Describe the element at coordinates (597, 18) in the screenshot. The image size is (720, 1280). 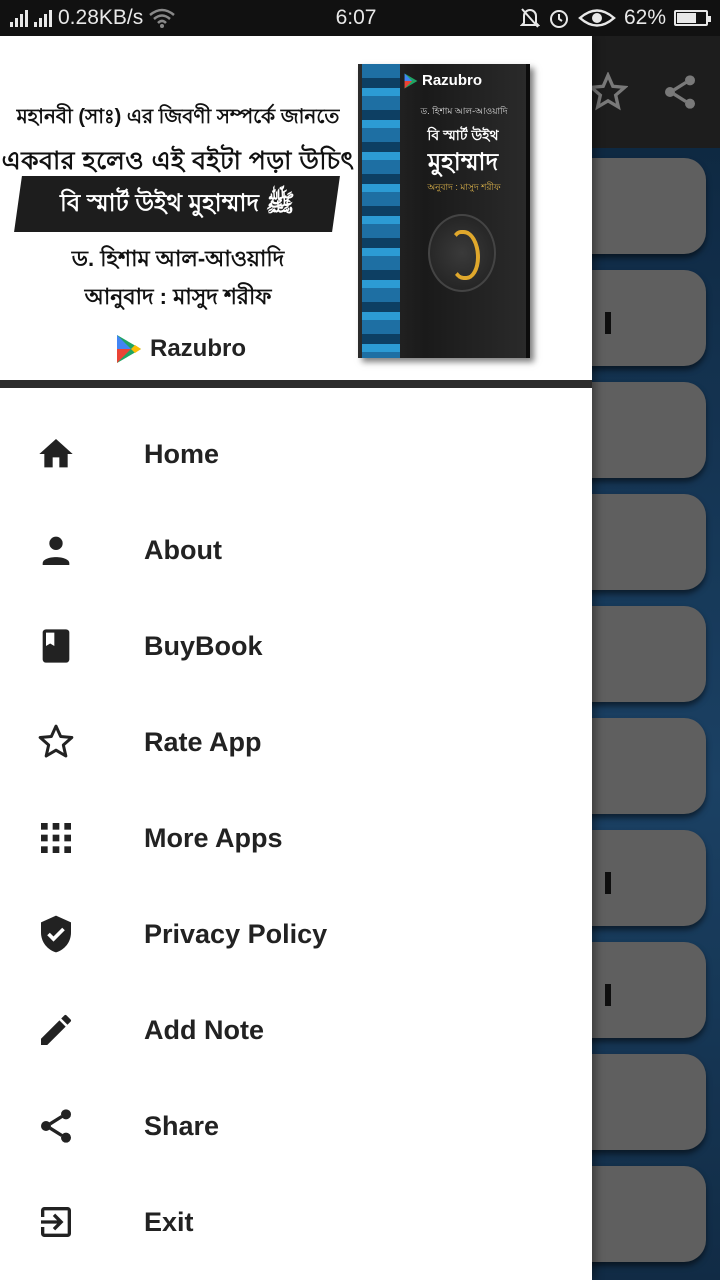
I see `eye-icon` at that location.